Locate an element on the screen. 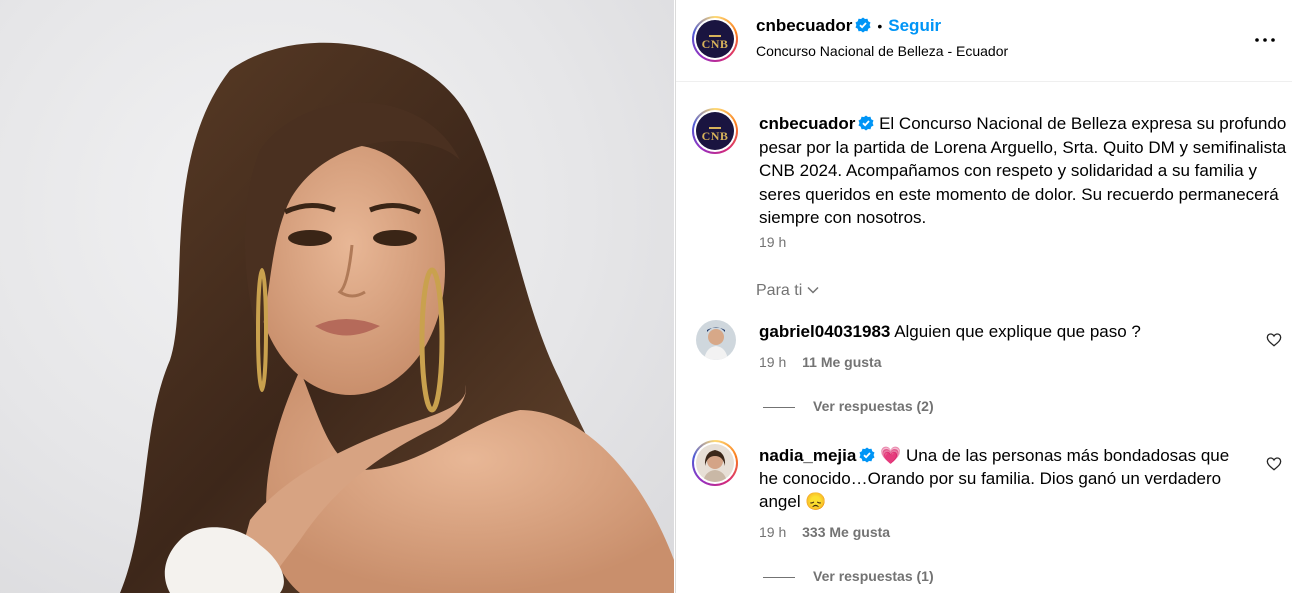  location-link: Concurso Nacional de Belleza - Ecuador is located at coordinates (882, 51).